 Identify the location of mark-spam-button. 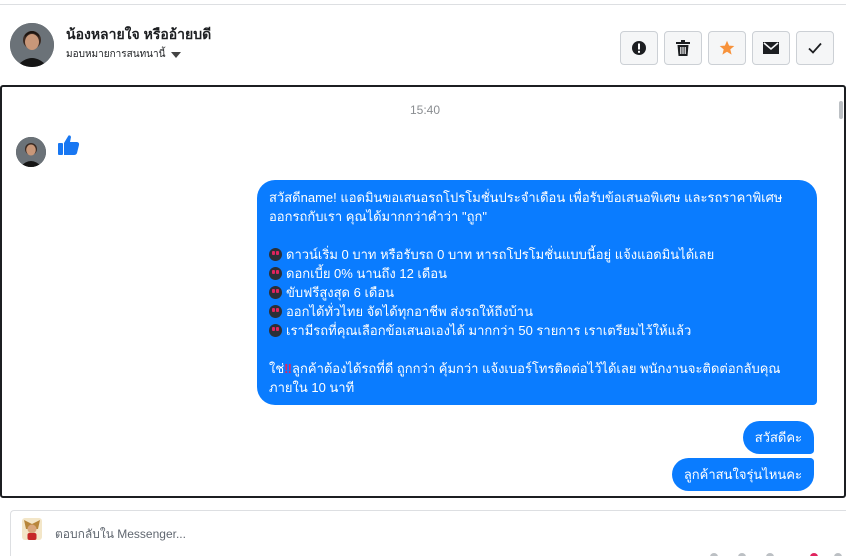
(639, 48).